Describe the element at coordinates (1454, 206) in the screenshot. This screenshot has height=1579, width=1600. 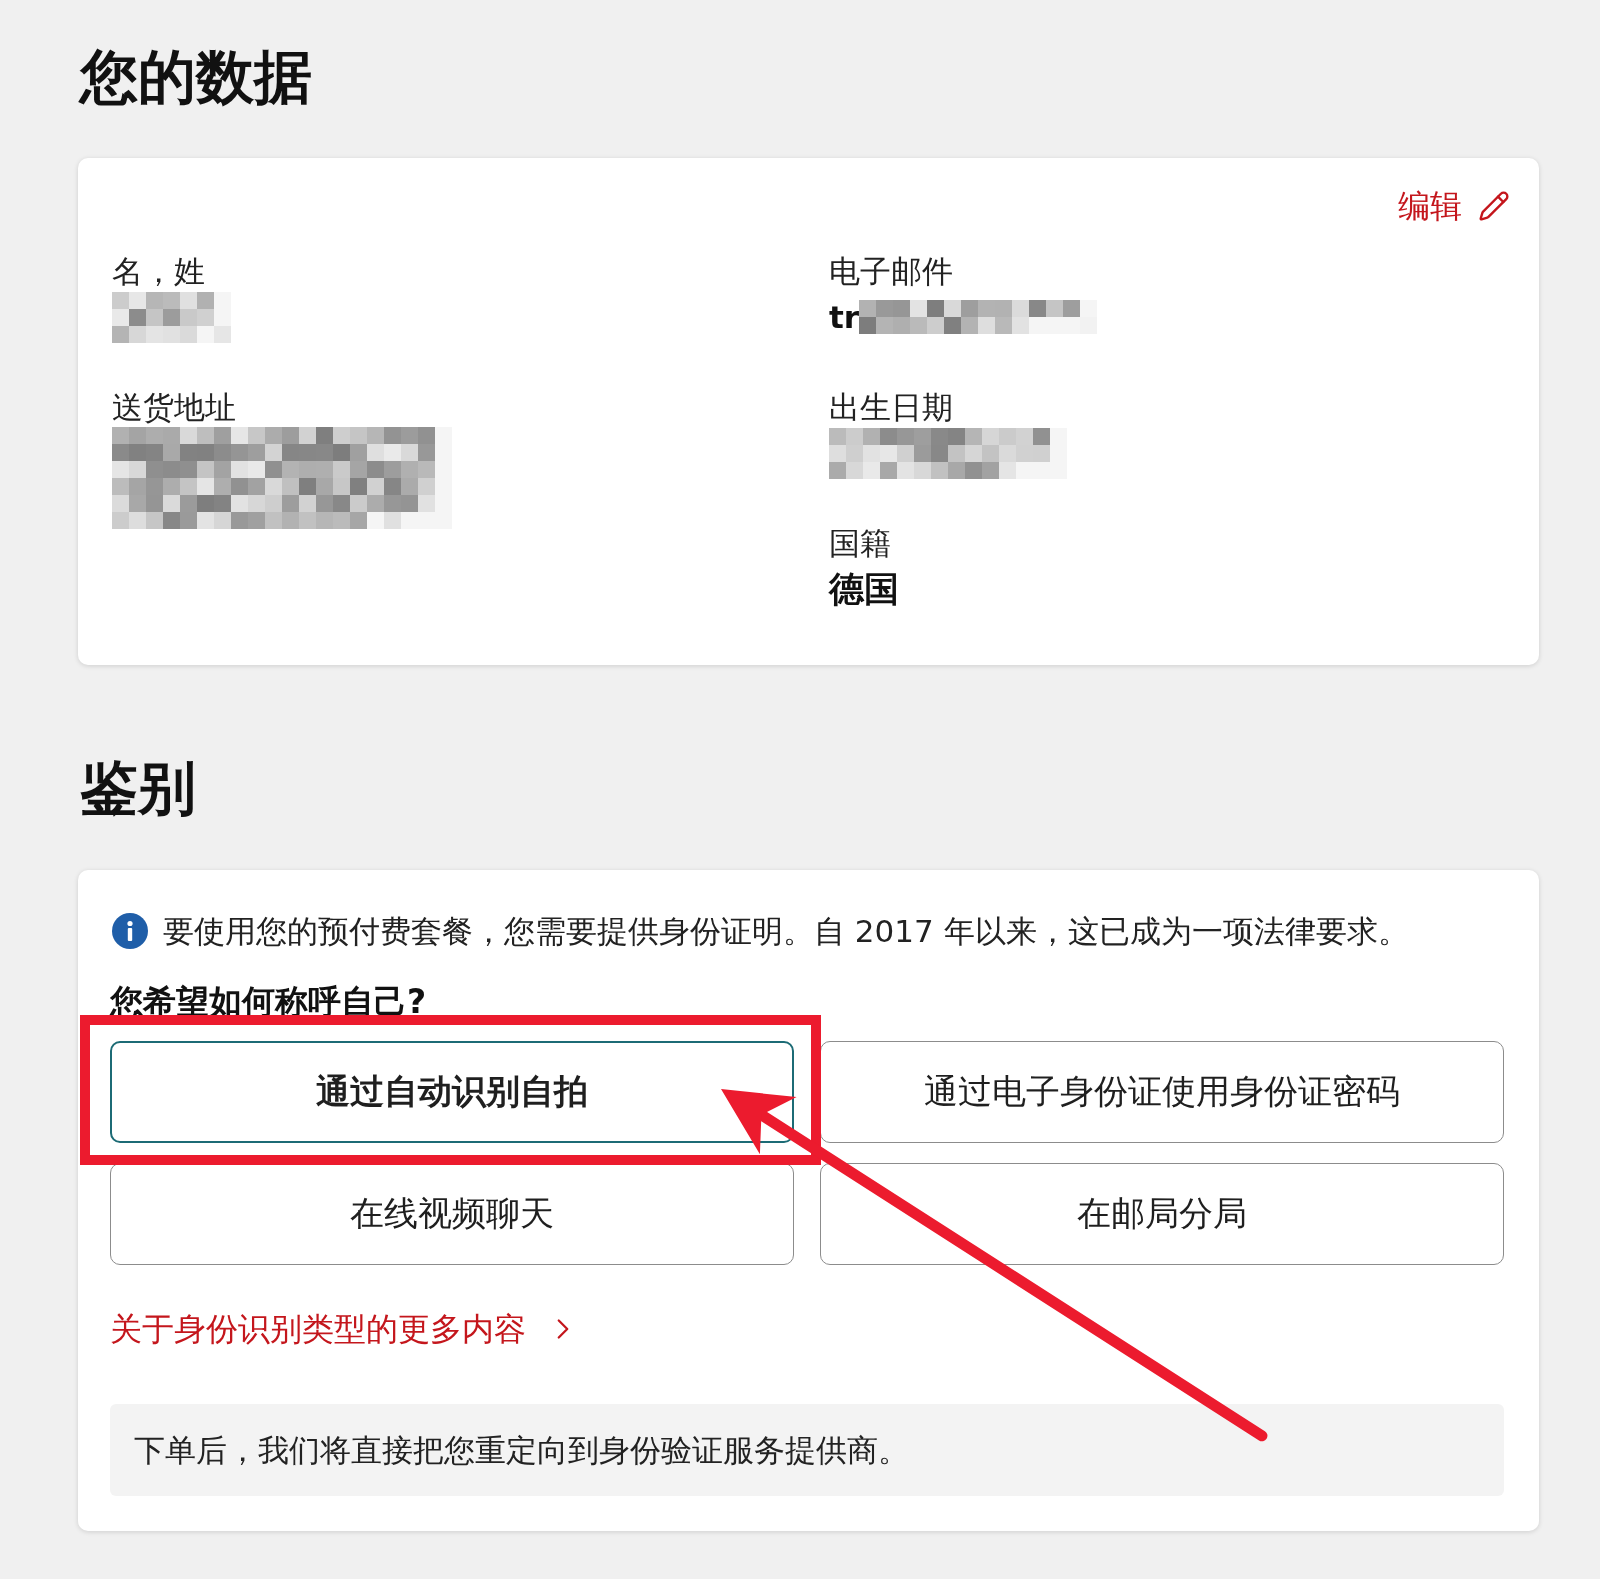
I see `edit-link: 编辑` at that location.